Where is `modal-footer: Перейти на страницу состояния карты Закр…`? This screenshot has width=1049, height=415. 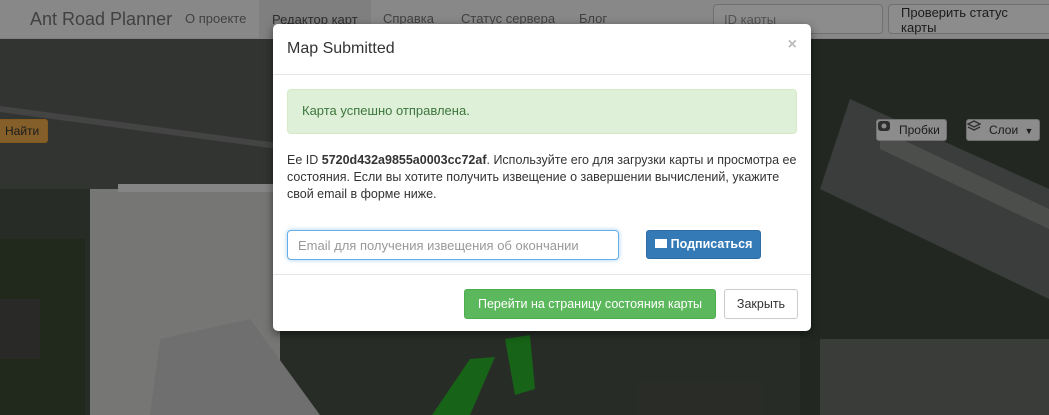
modal-footer: Перейти на страницу состояния карты Закр… is located at coordinates (542, 303).